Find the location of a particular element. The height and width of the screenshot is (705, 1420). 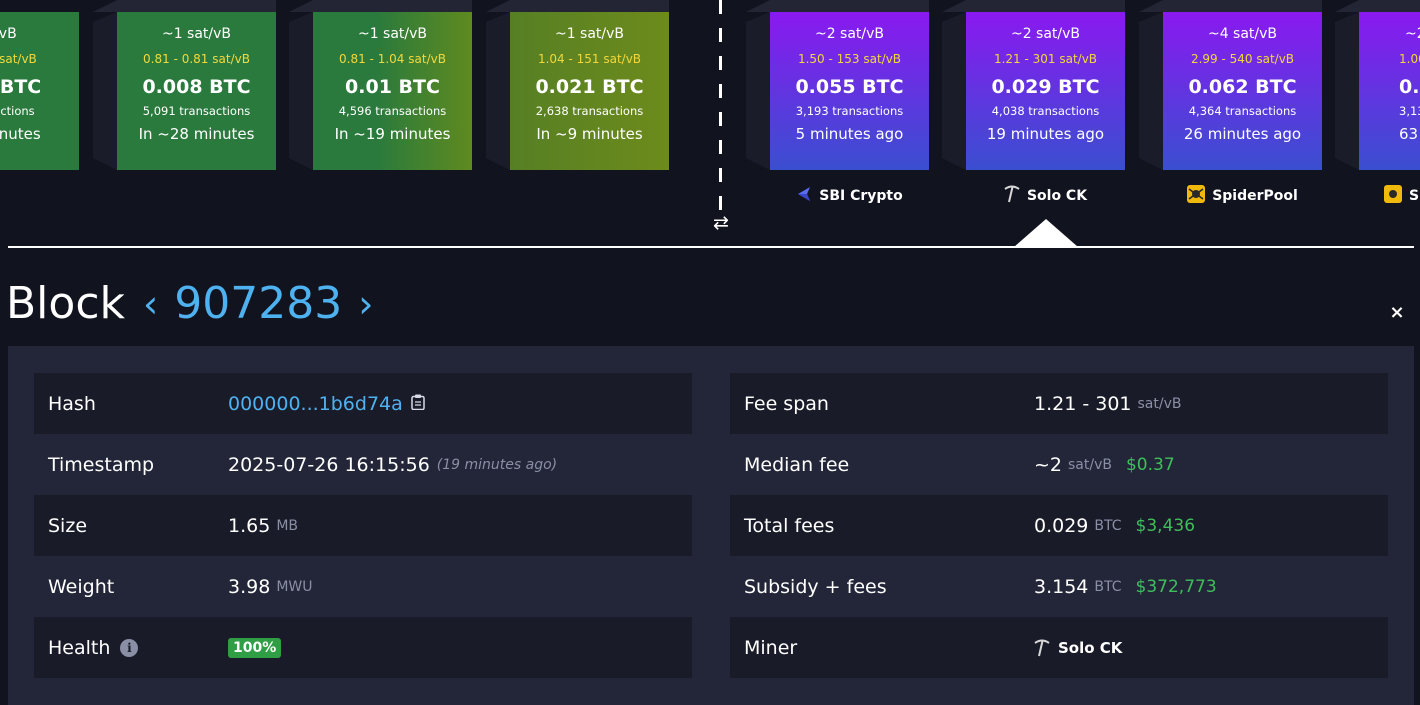

detail-row-subsidy-fees: Subsidy + fees 3.154 BTC $372,773 is located at coordinates (1059, 586).